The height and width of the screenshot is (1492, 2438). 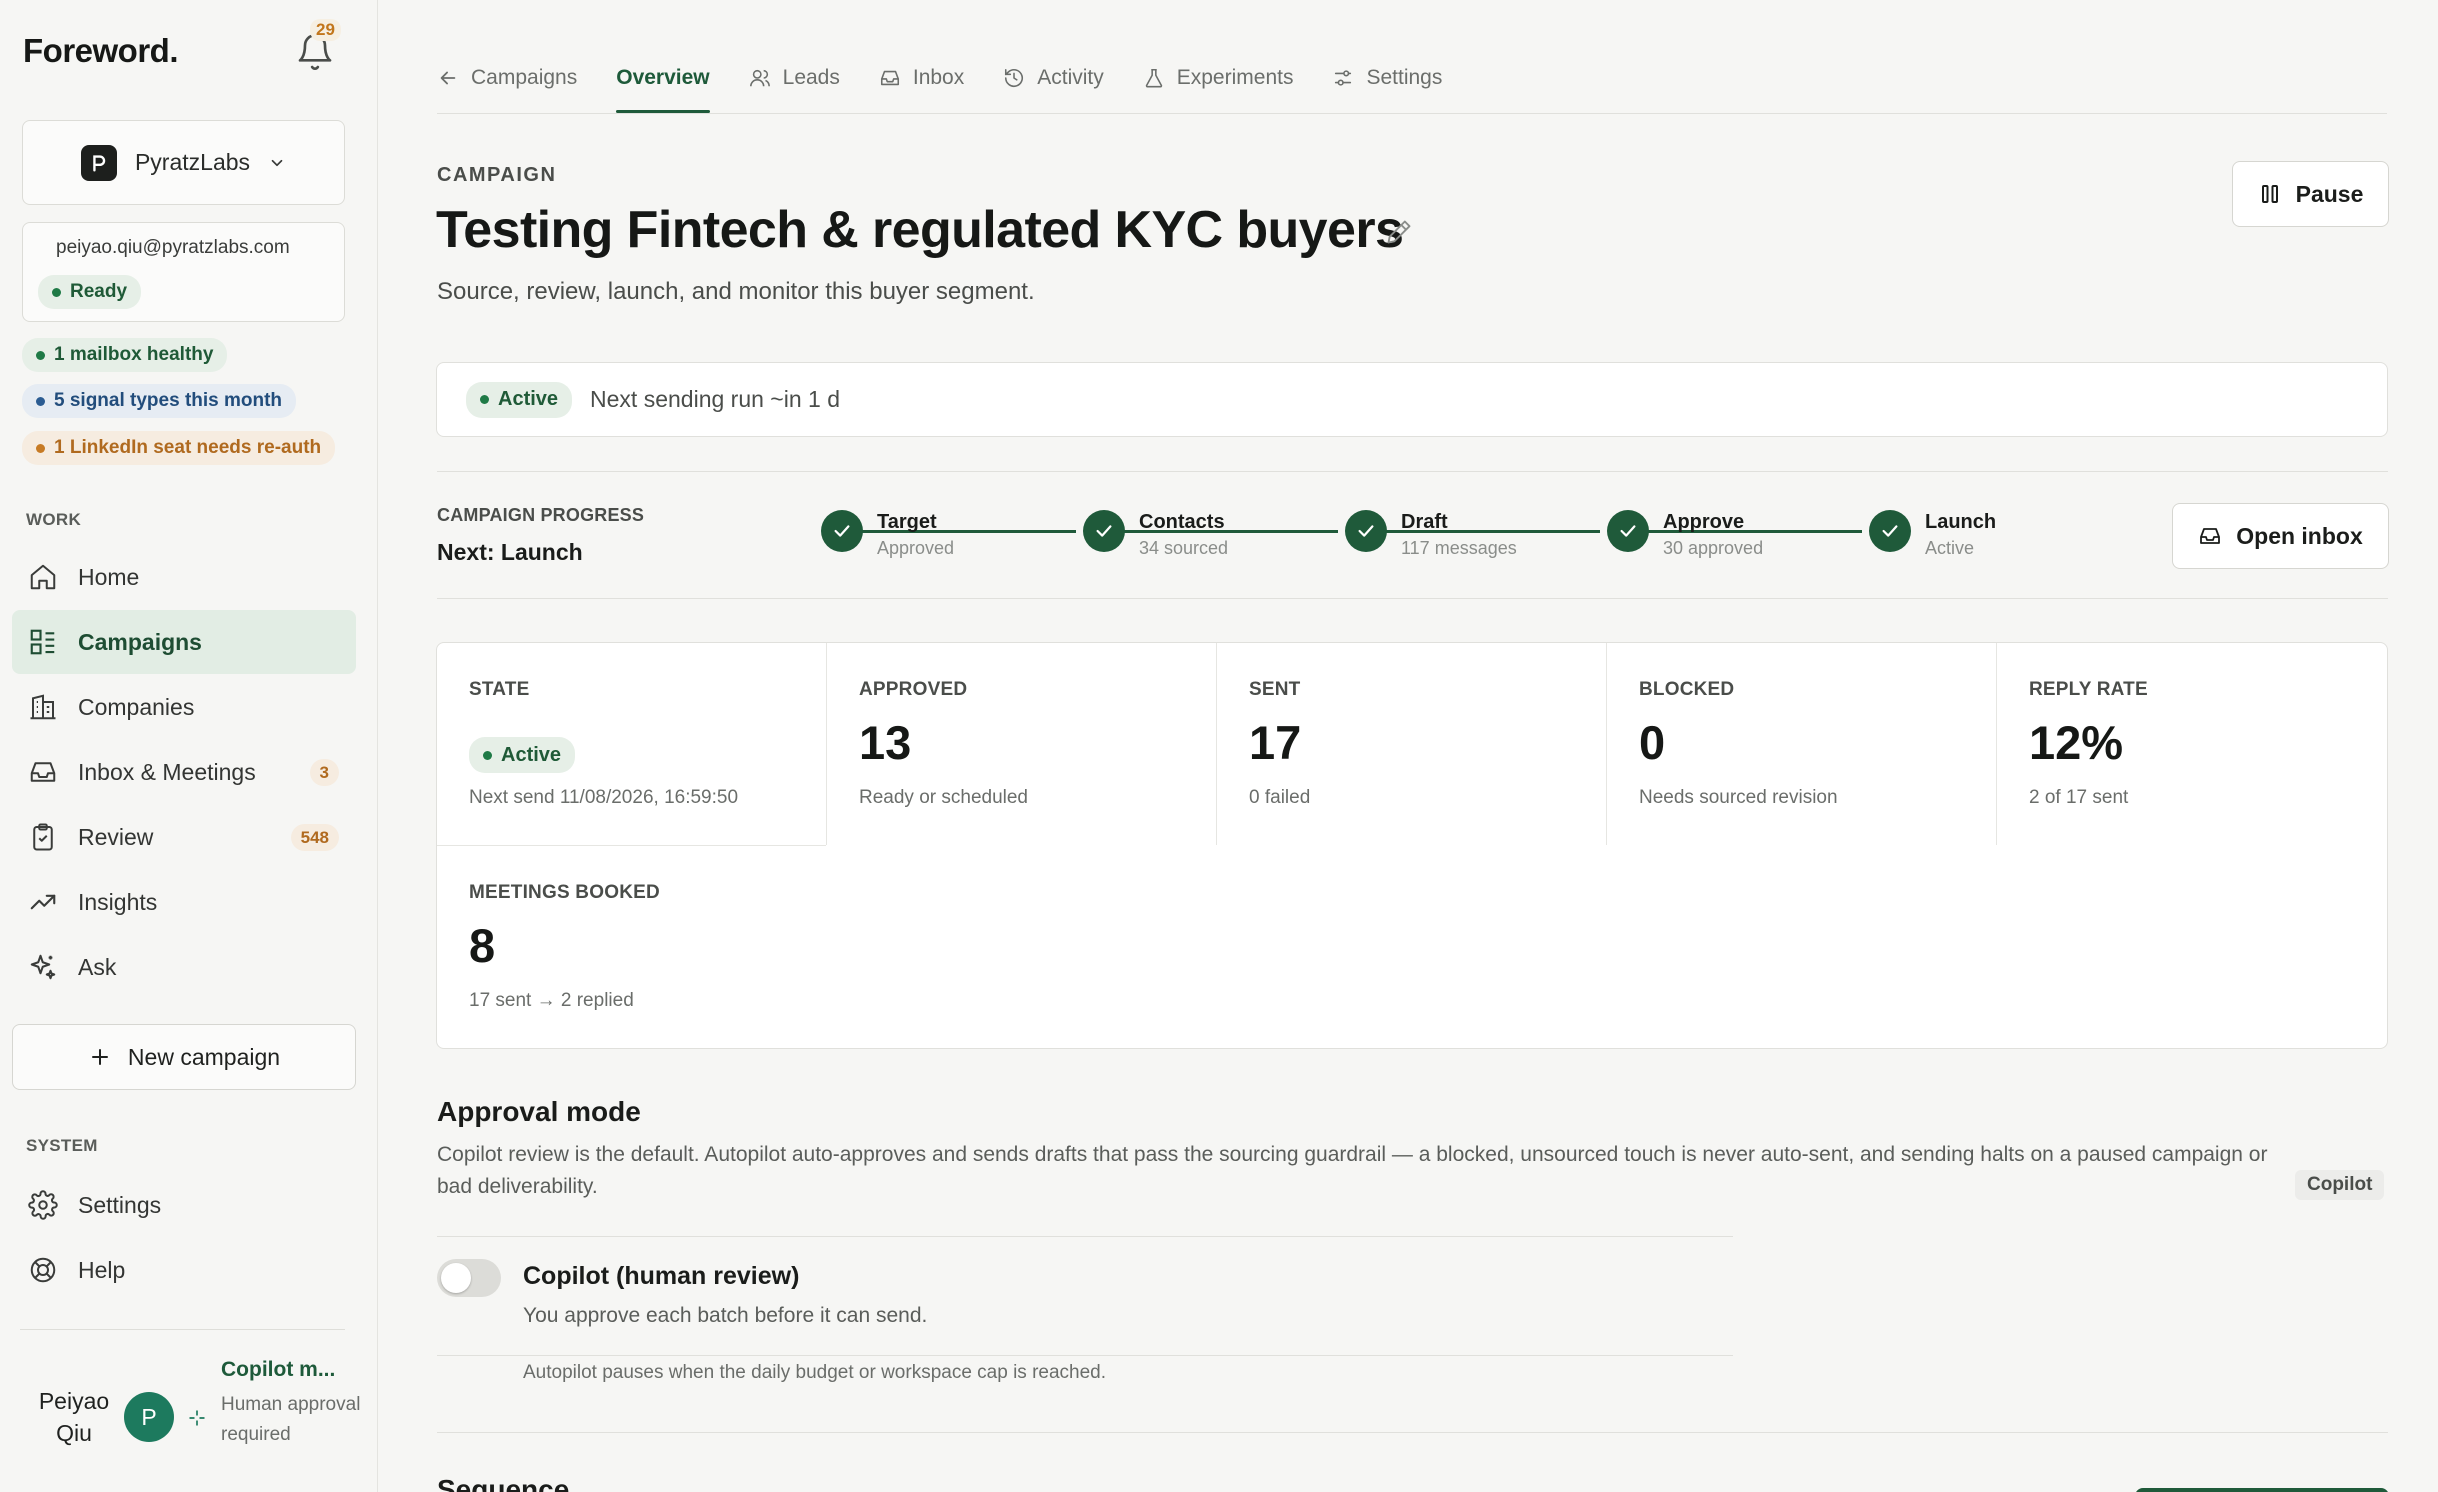 What do you see at coordinates (661, 1276) in the screenshot?
I see `copilot-toggle-label: Copilot (human review)` at bounding box center [661, 1276].